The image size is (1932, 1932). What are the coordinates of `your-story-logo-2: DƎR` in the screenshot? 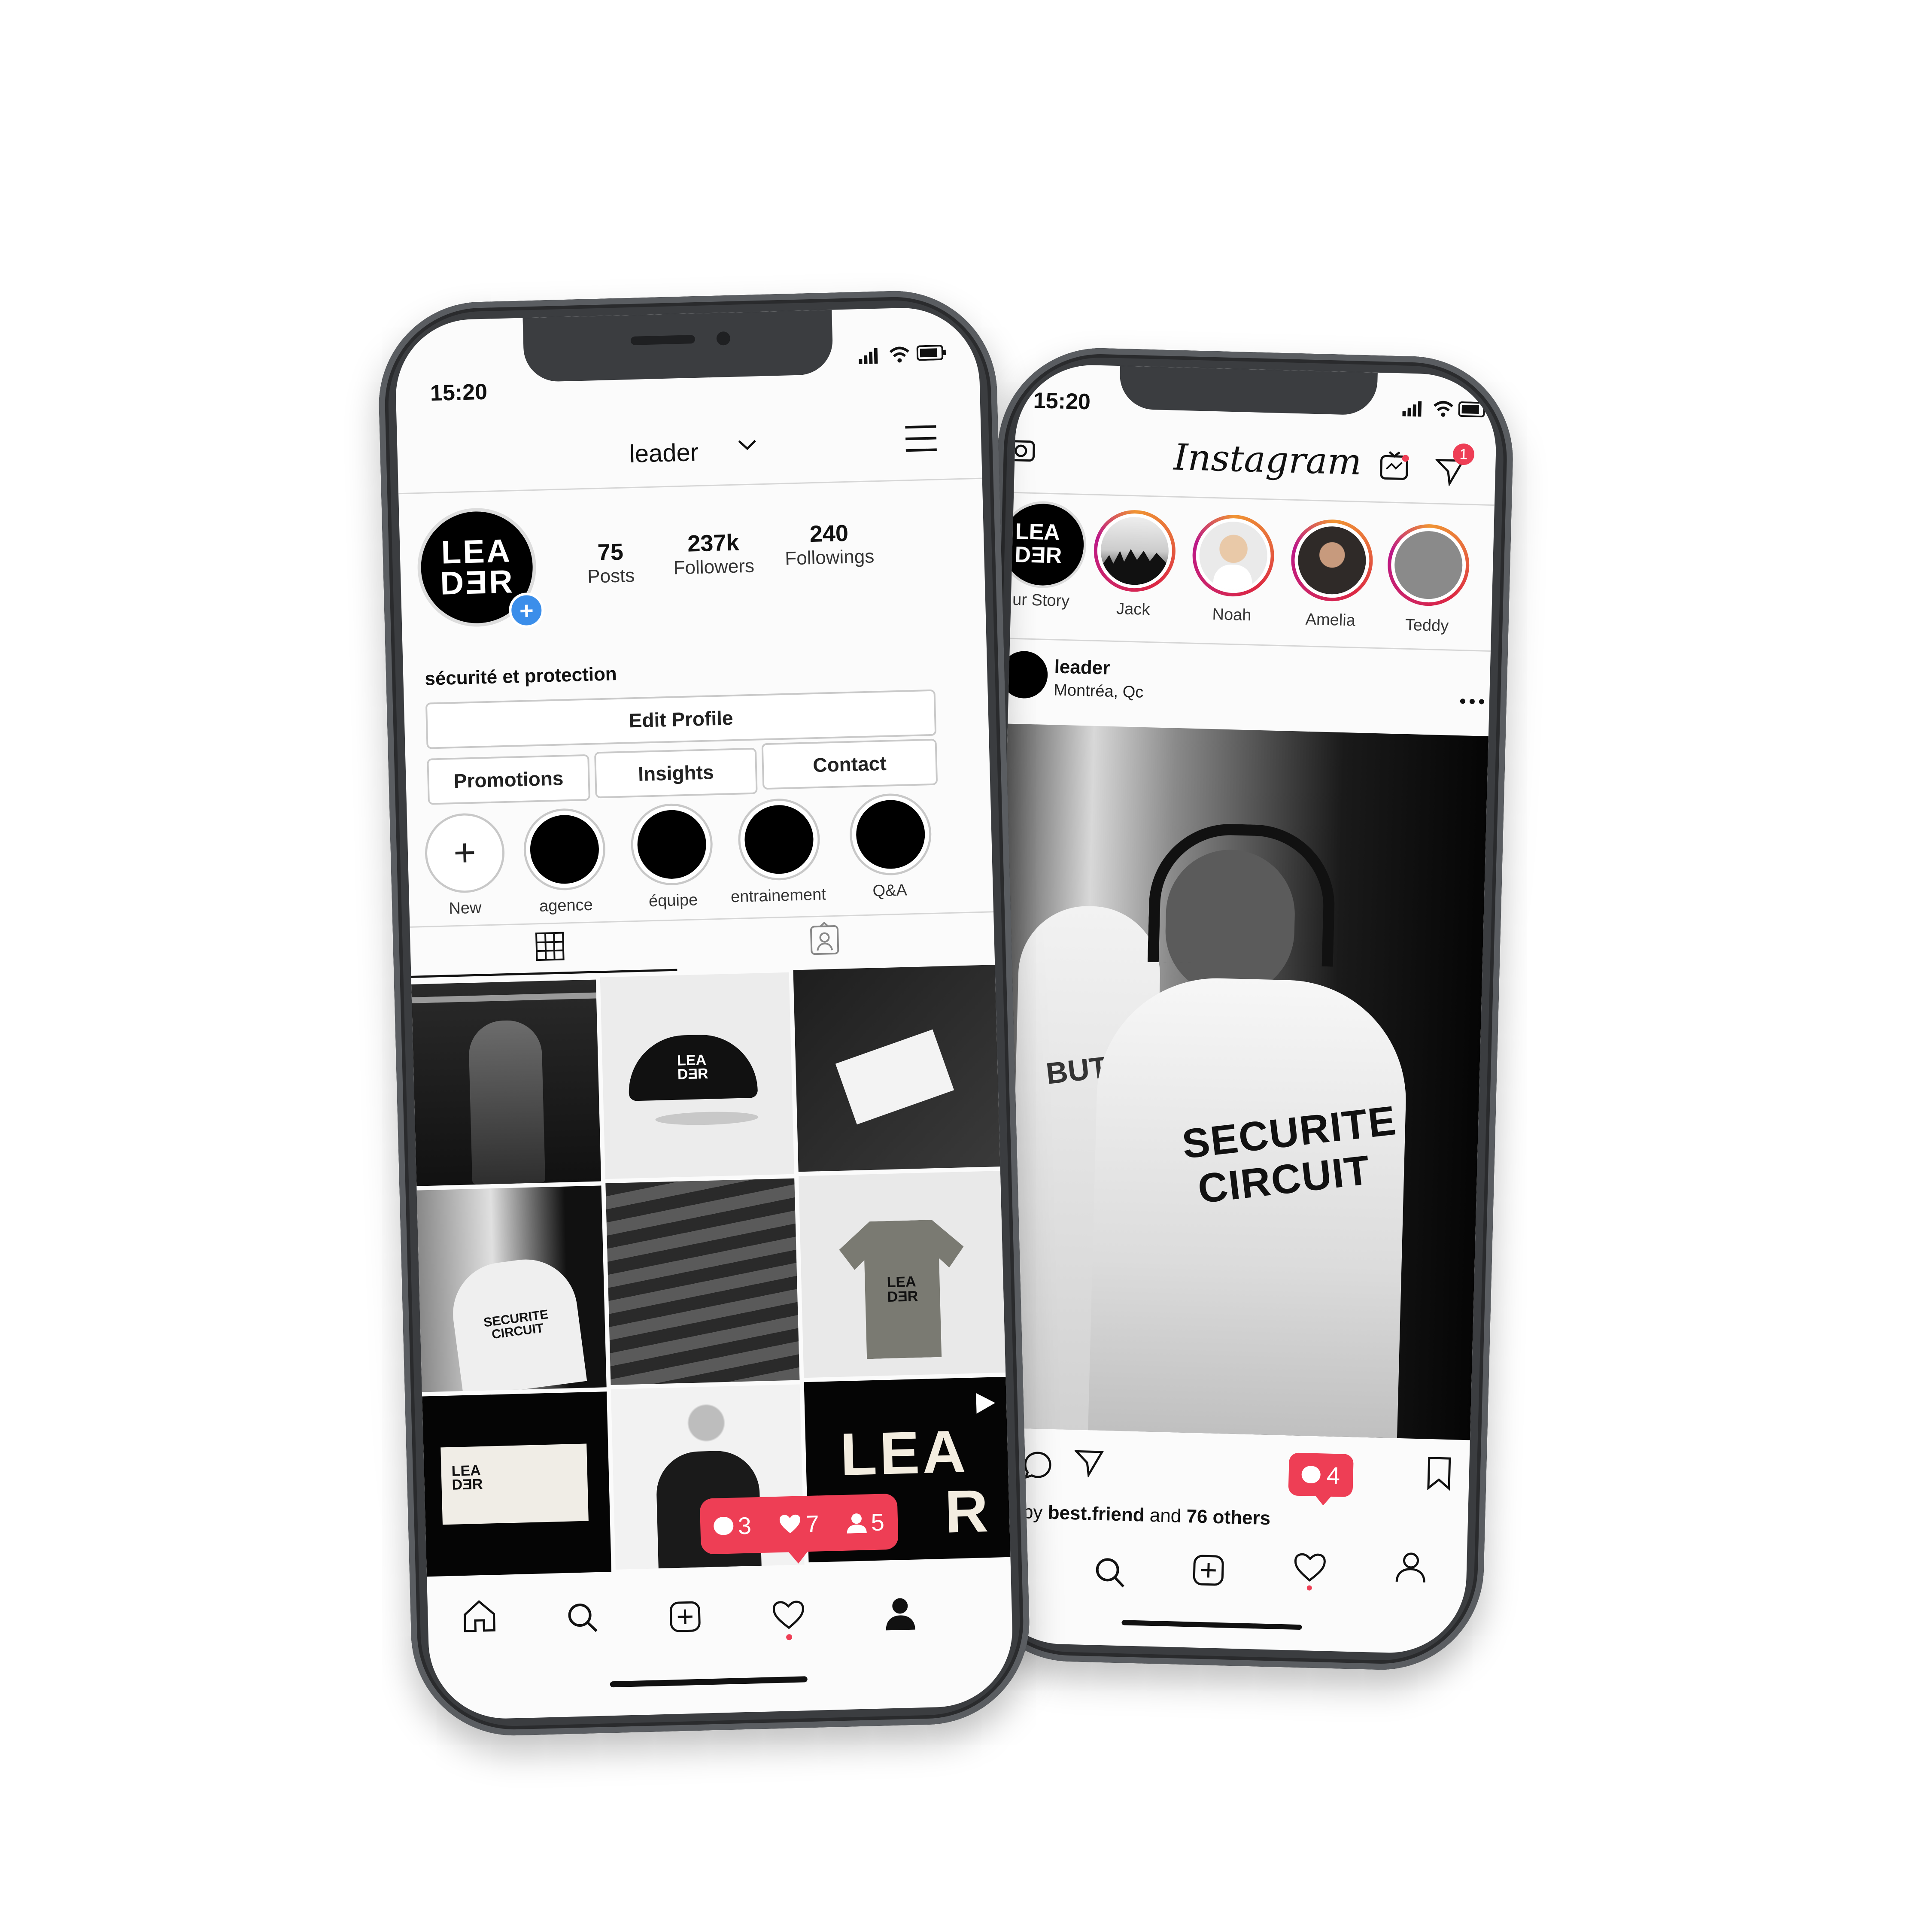 It's located at (1038, 555).